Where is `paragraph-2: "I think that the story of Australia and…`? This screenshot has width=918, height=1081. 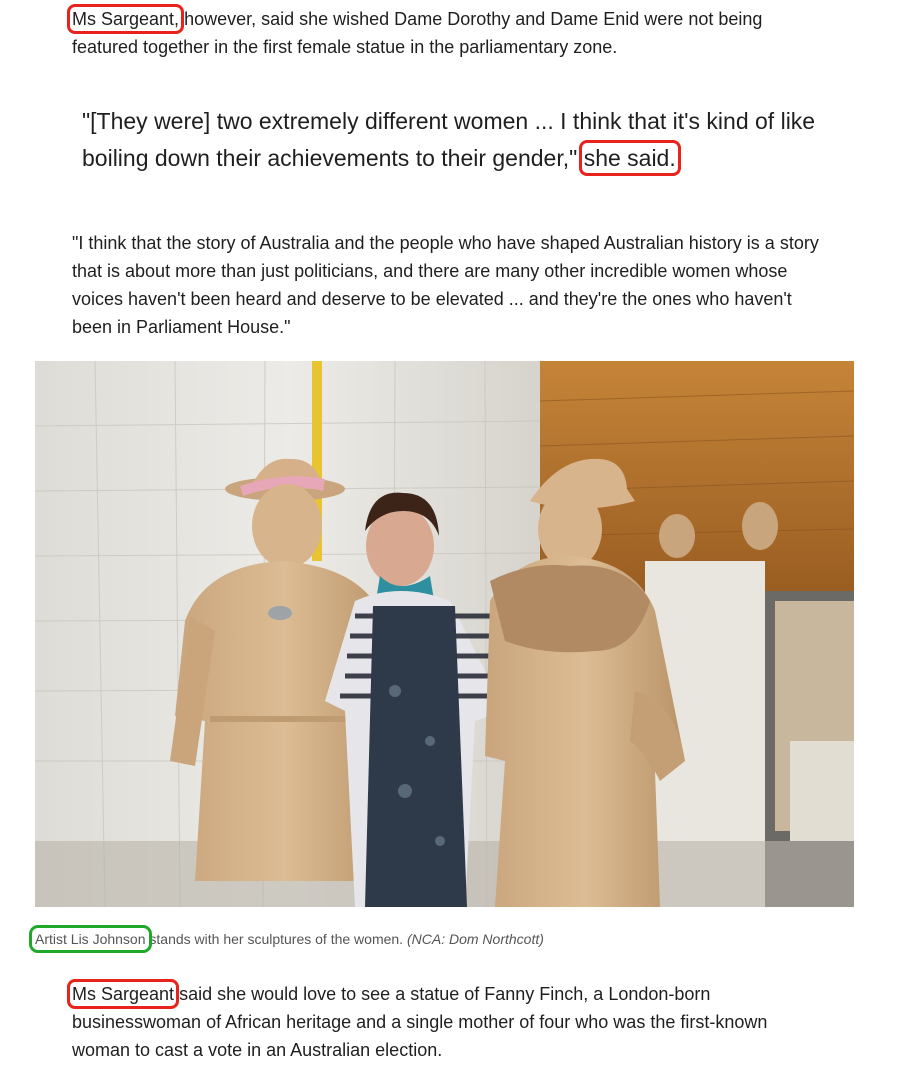
paragraph-2: "I think that the story of Australia and… is located at coordinates (445, 285).